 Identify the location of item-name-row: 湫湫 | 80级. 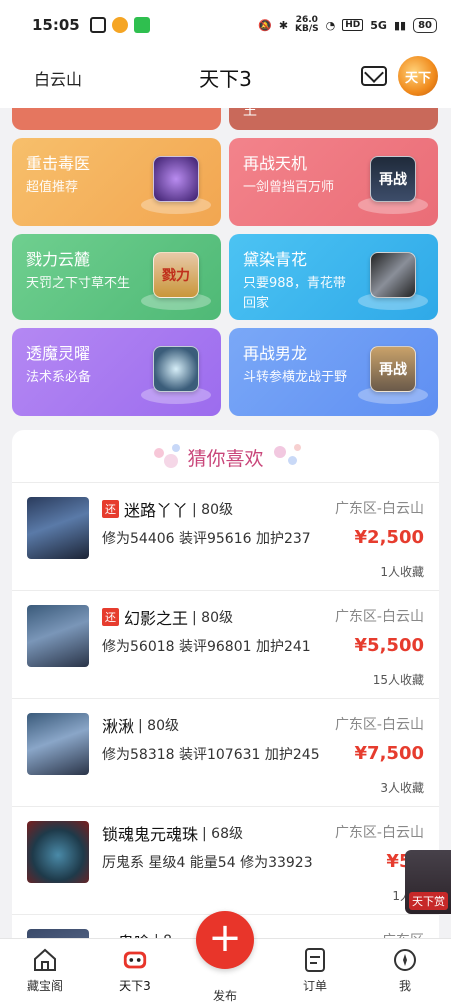
(140, 725).